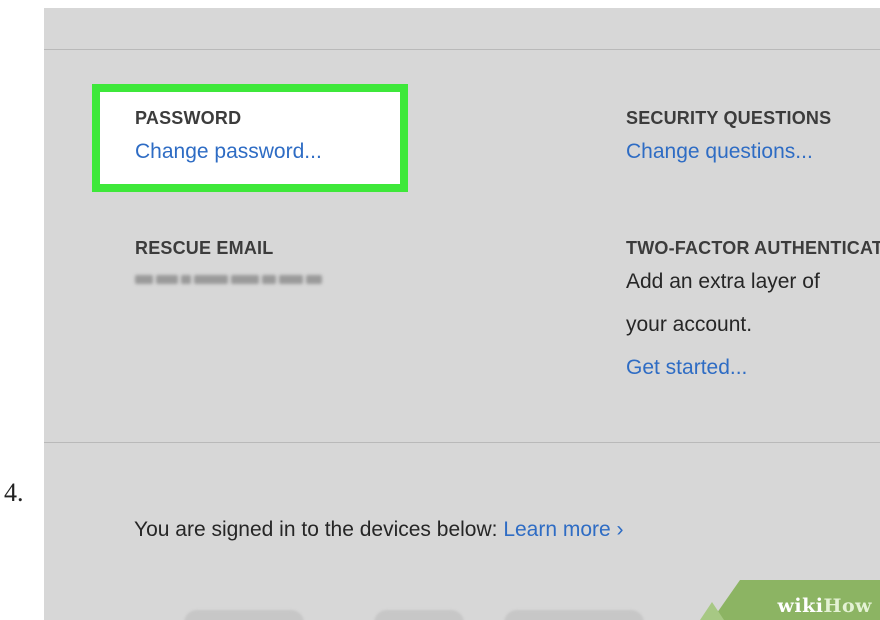  What do you see at coordinates (689, 324) in the screenshot?
I see `two-factor-description-line2: your account.` at bounding box center [689, 324].